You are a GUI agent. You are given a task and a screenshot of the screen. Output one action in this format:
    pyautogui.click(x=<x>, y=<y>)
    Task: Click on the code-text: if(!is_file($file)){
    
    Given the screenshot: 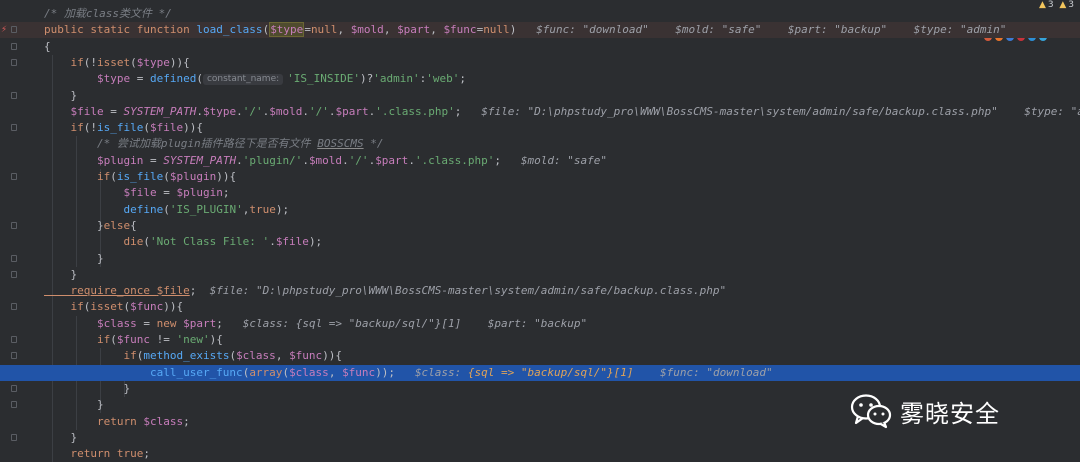 What is the action you would take?
    pyautogui.click(x=123, y=128)
    